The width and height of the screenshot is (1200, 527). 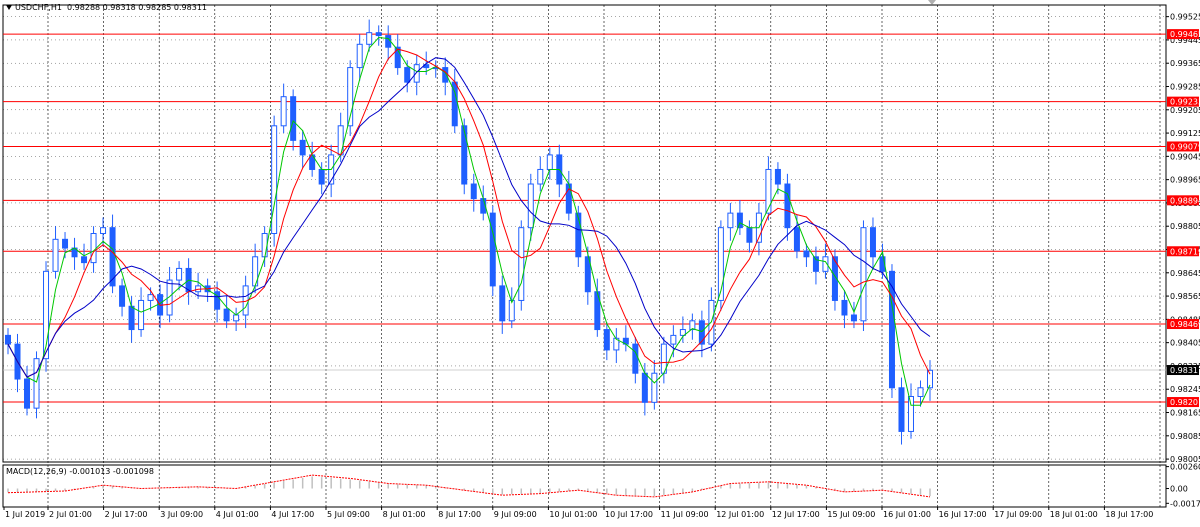 I want to click on y-tick-label: 0.99205, so click(x=1185, y=110).